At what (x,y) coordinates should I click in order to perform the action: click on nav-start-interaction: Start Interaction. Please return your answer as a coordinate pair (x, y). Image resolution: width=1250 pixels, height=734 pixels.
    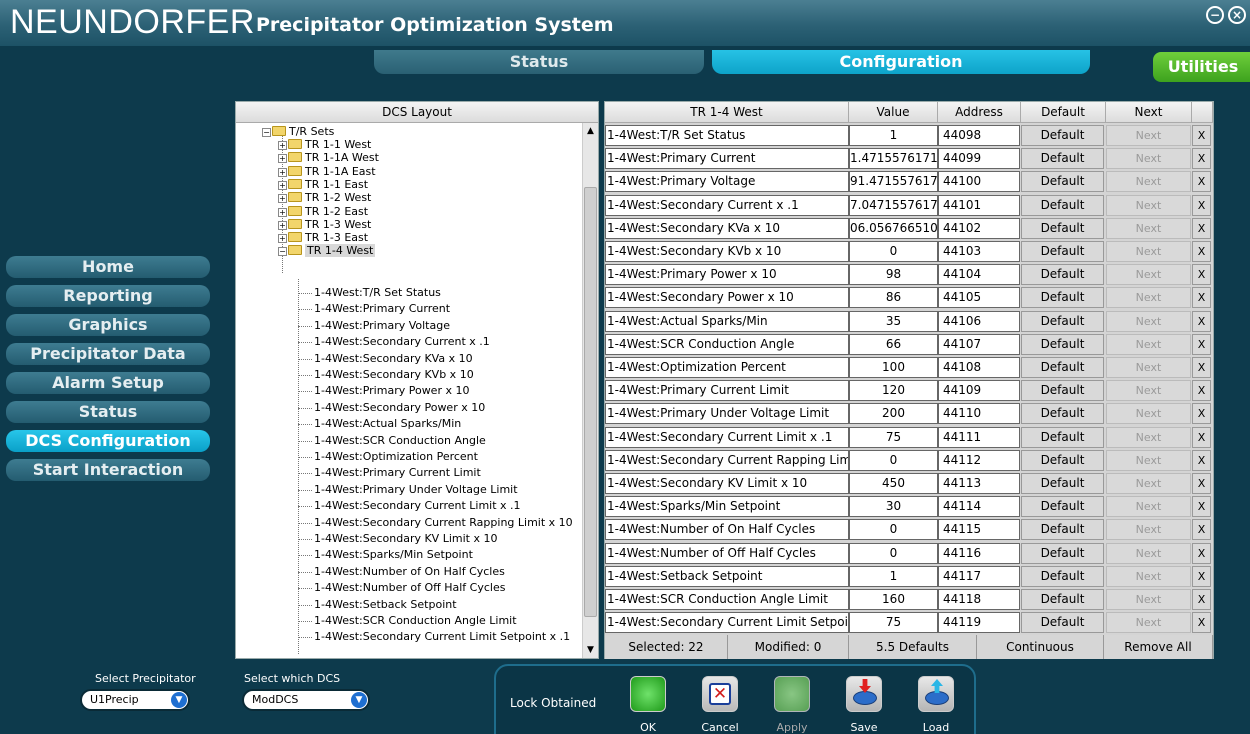
    Looking at the image, I should click on (108, 470).